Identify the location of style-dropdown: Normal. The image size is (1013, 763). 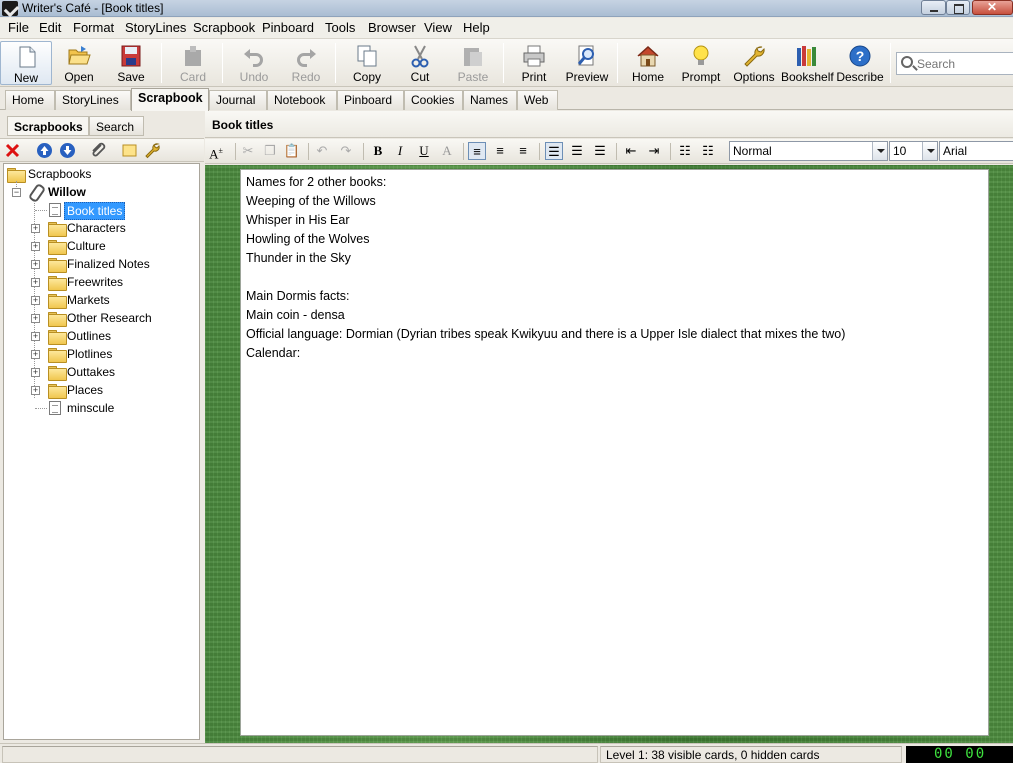
(808, 151).